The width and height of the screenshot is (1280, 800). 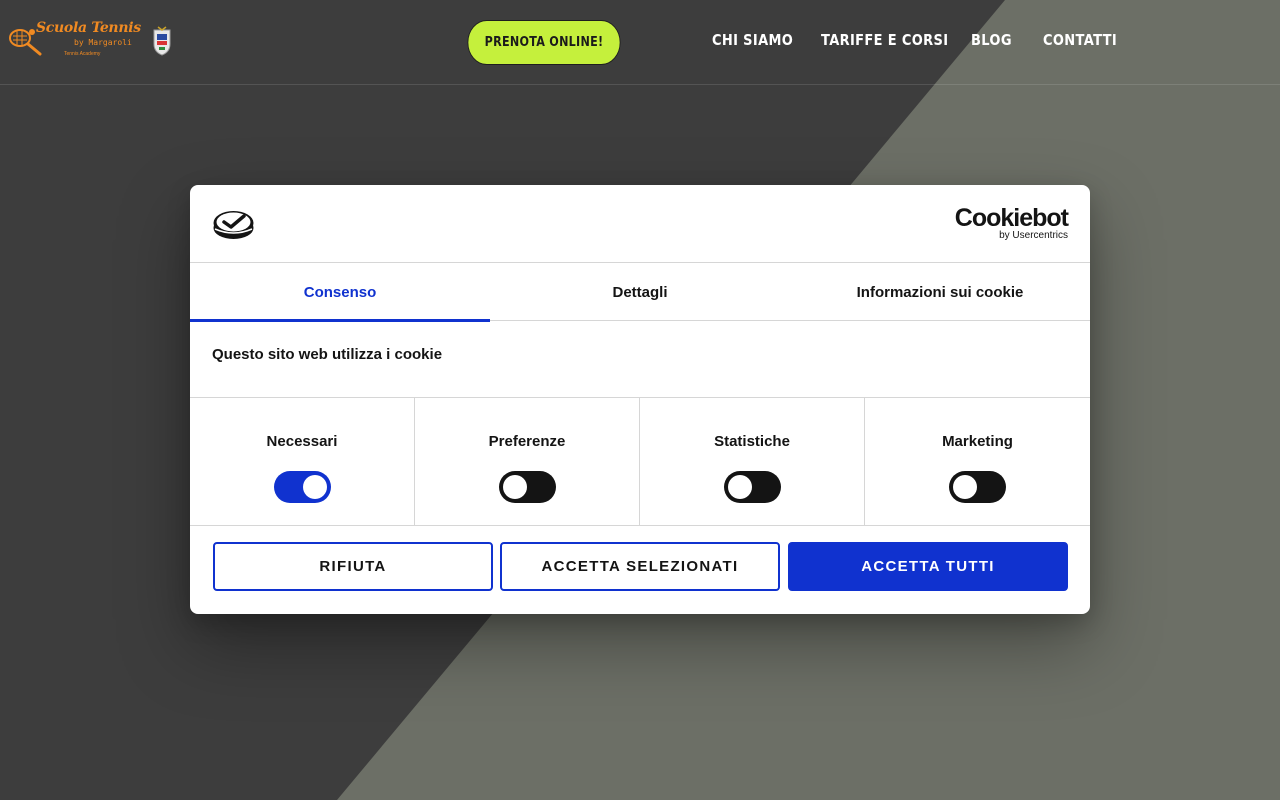 I want to click on nav-link-contatti: CONTATTI, so click(x=1080, y=42).